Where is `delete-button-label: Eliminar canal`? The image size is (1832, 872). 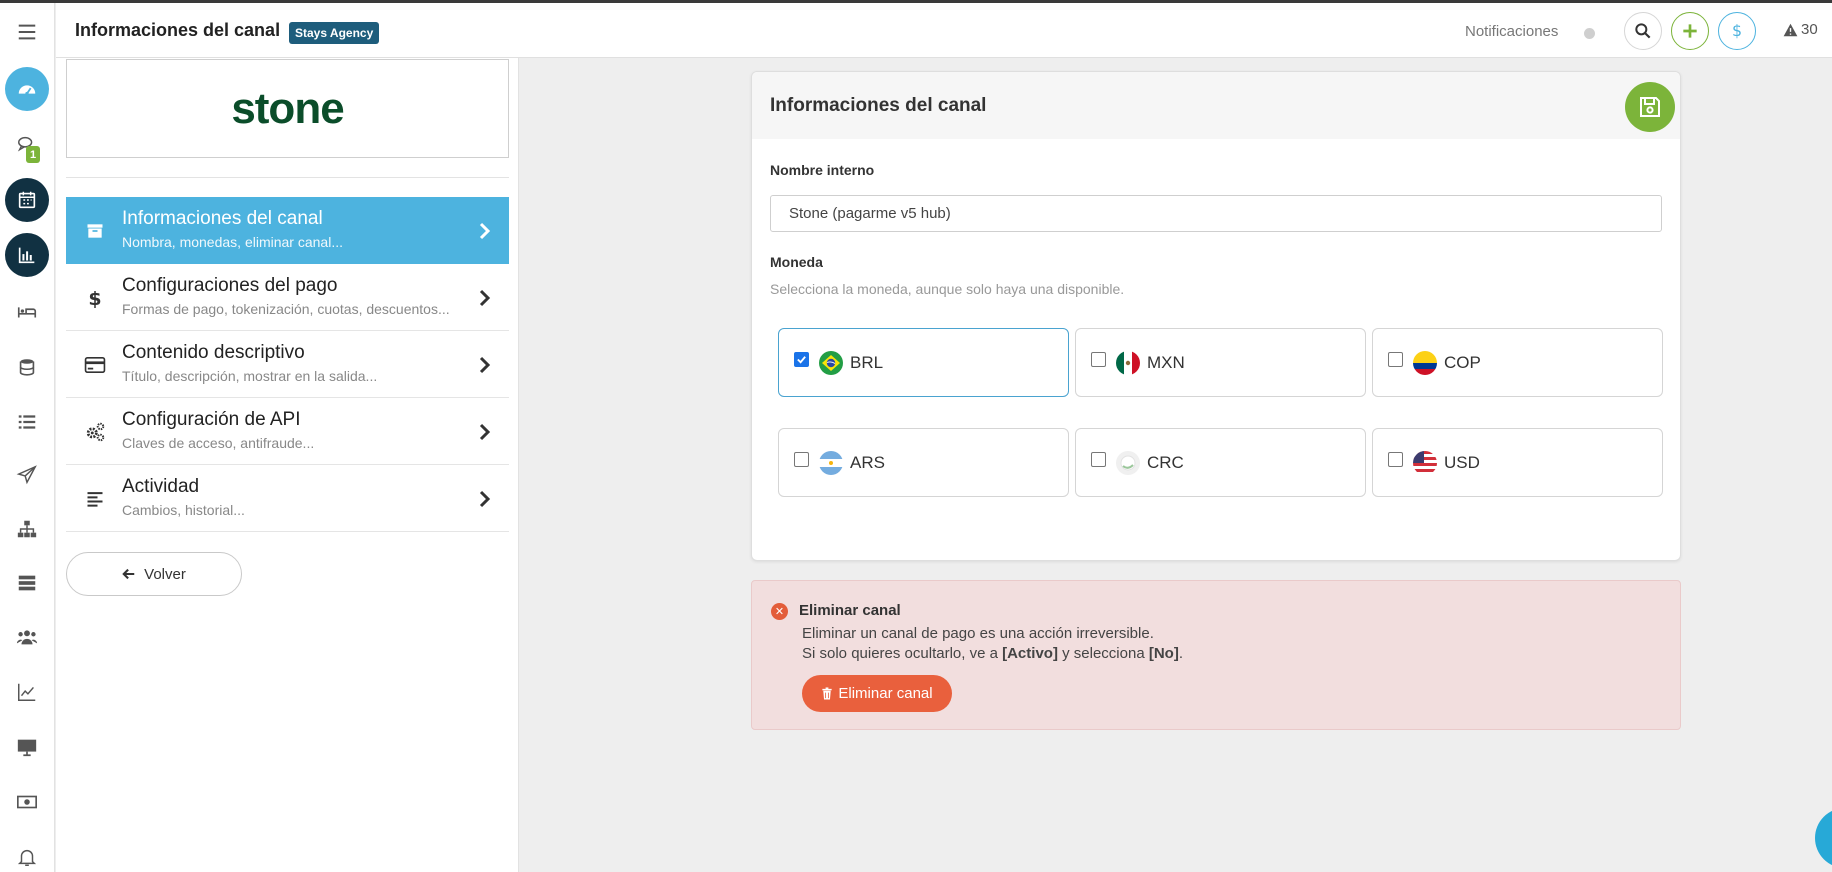
delete-button-label: Eliminar canal is located at coordinates (885, 693).